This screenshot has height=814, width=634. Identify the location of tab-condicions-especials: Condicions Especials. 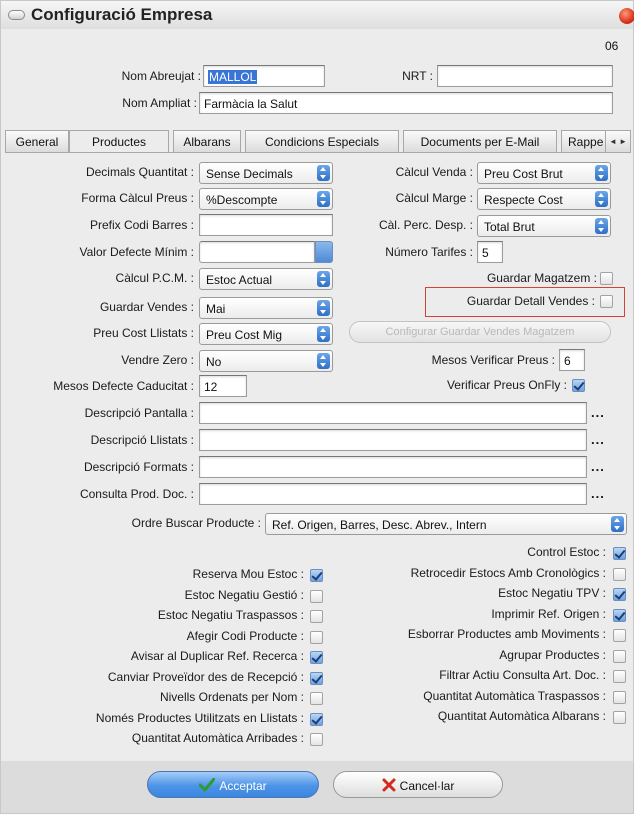
(322, 141).